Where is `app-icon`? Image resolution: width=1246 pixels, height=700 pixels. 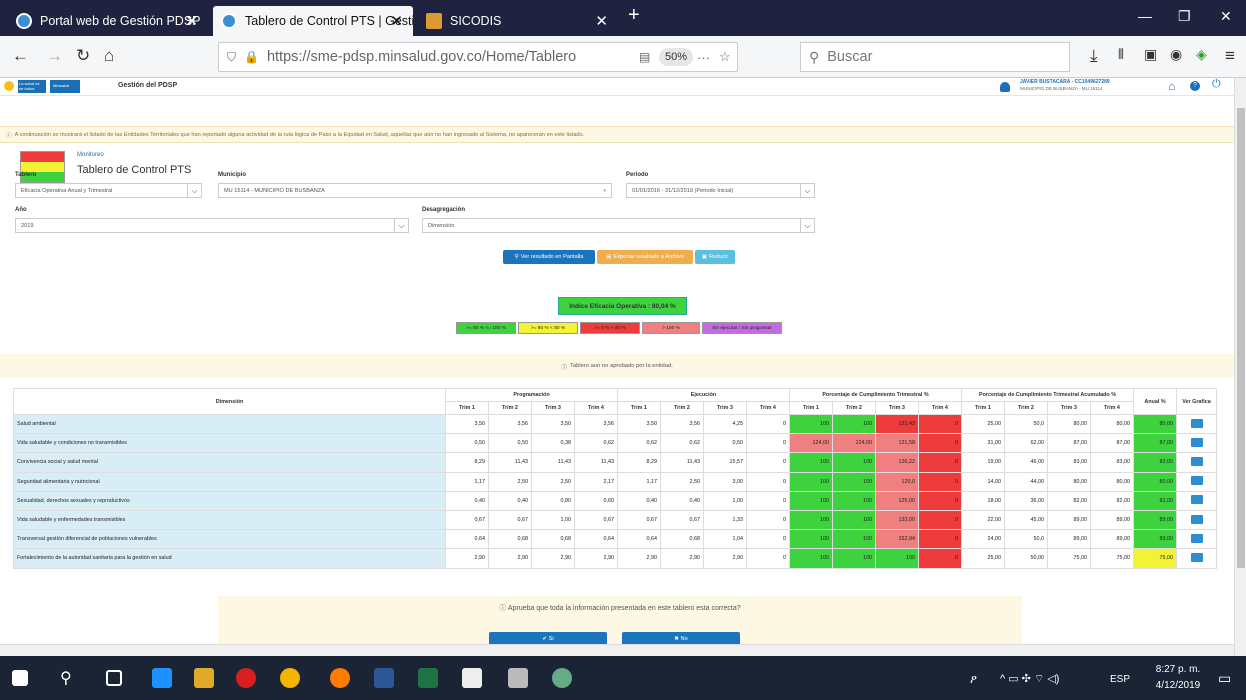
app-icon is located at coordinates (562, 678).